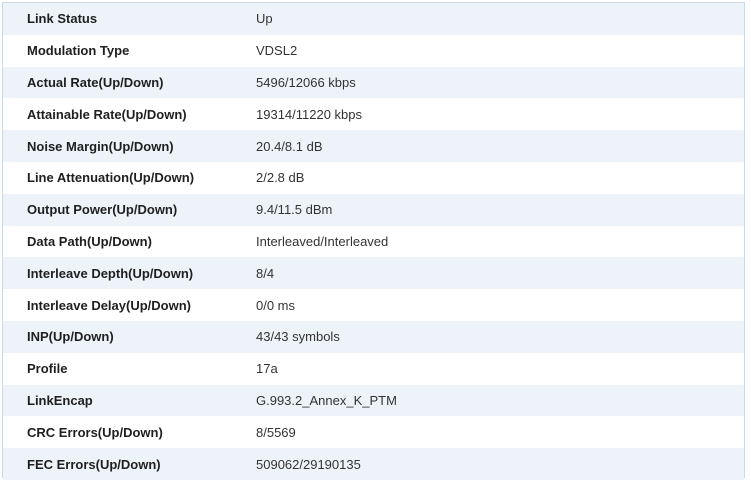 The width and height of the screenshot is (751, 481). What do you see at coordinates (373, 19) in the screenshot?
I see `table-row-link-status: Link Status Up` at bounding box center [373, 19].